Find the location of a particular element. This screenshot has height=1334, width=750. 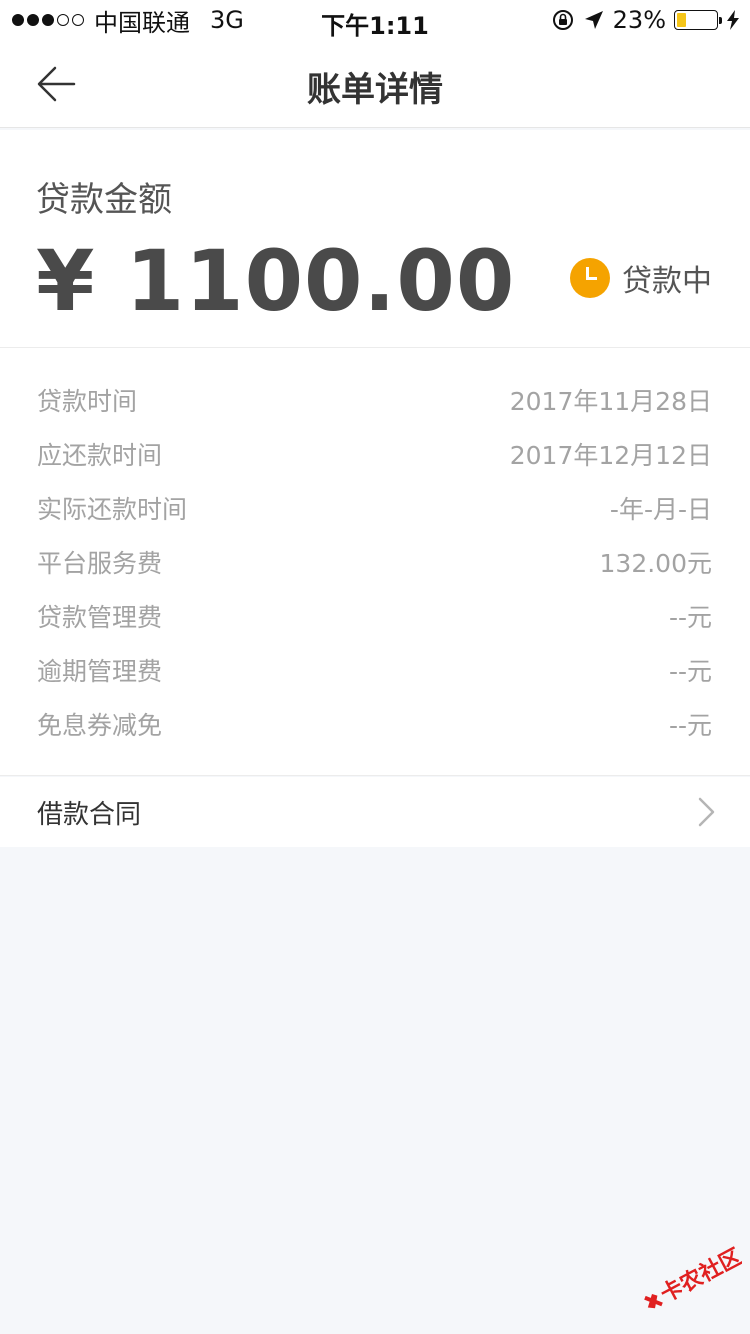

status-bar: 中国联通 3G 下午1:11 23% is located at coordinates (375, 20).